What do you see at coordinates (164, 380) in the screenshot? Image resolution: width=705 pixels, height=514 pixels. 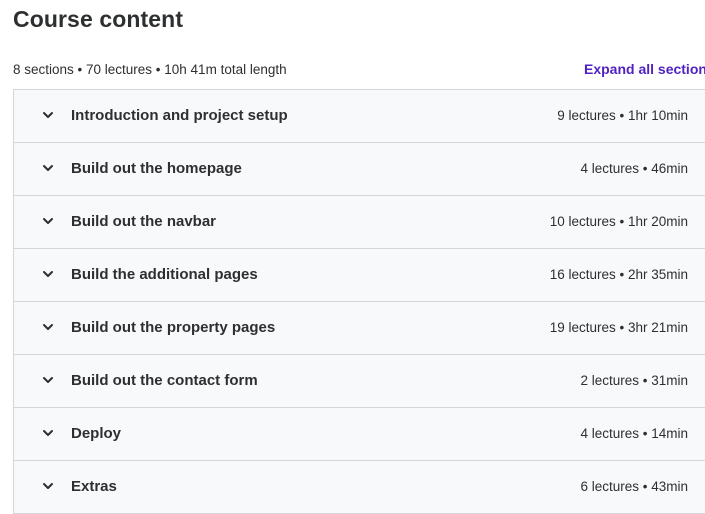 I see `section-title: Build out the contact form` at bounding box center [164, 380].